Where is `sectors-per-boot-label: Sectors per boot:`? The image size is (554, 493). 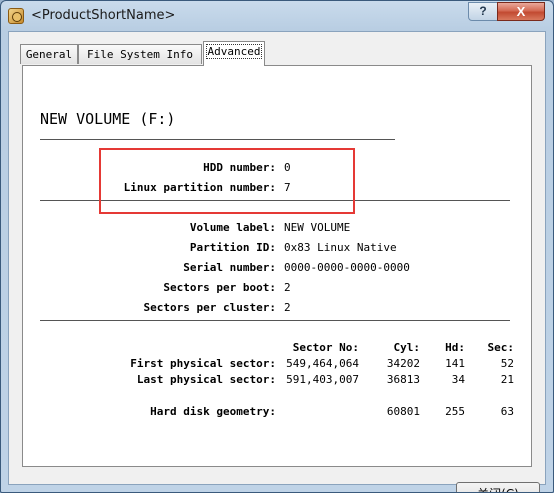
sectors-per-boot-label: Sectors per boot: is located at coordinates (219, 287).